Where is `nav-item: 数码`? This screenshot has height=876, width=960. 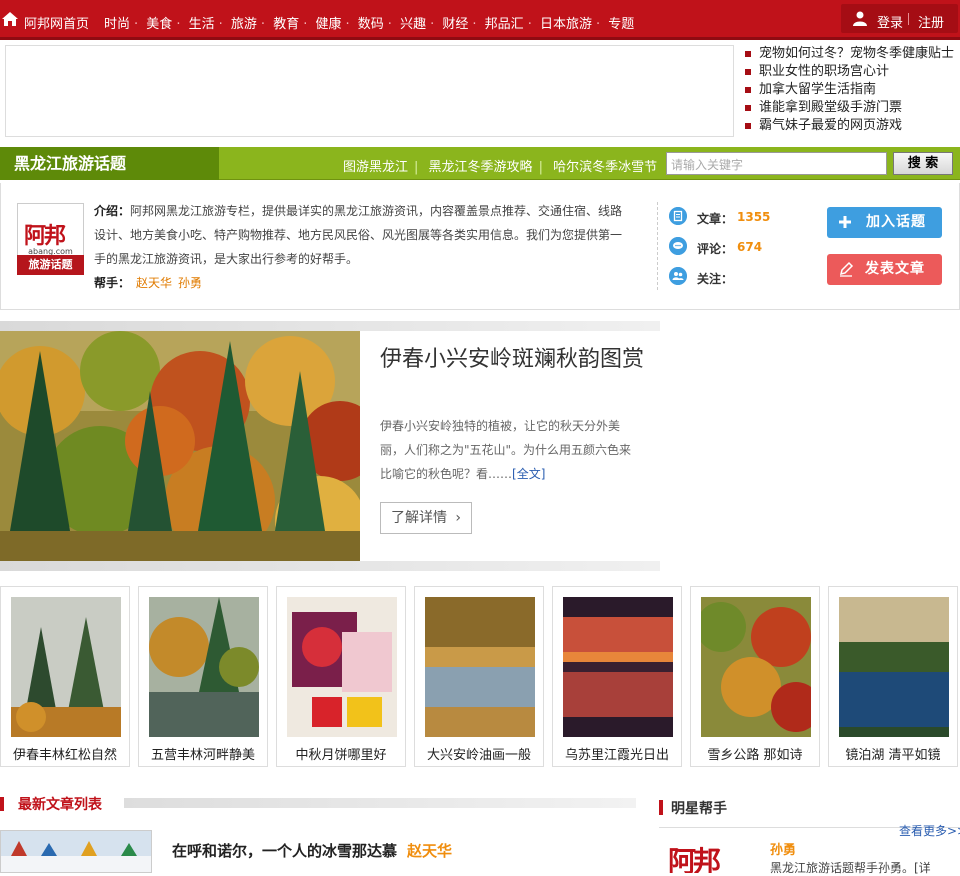 nav-item: 数码 is located at coordinates (371, 24).